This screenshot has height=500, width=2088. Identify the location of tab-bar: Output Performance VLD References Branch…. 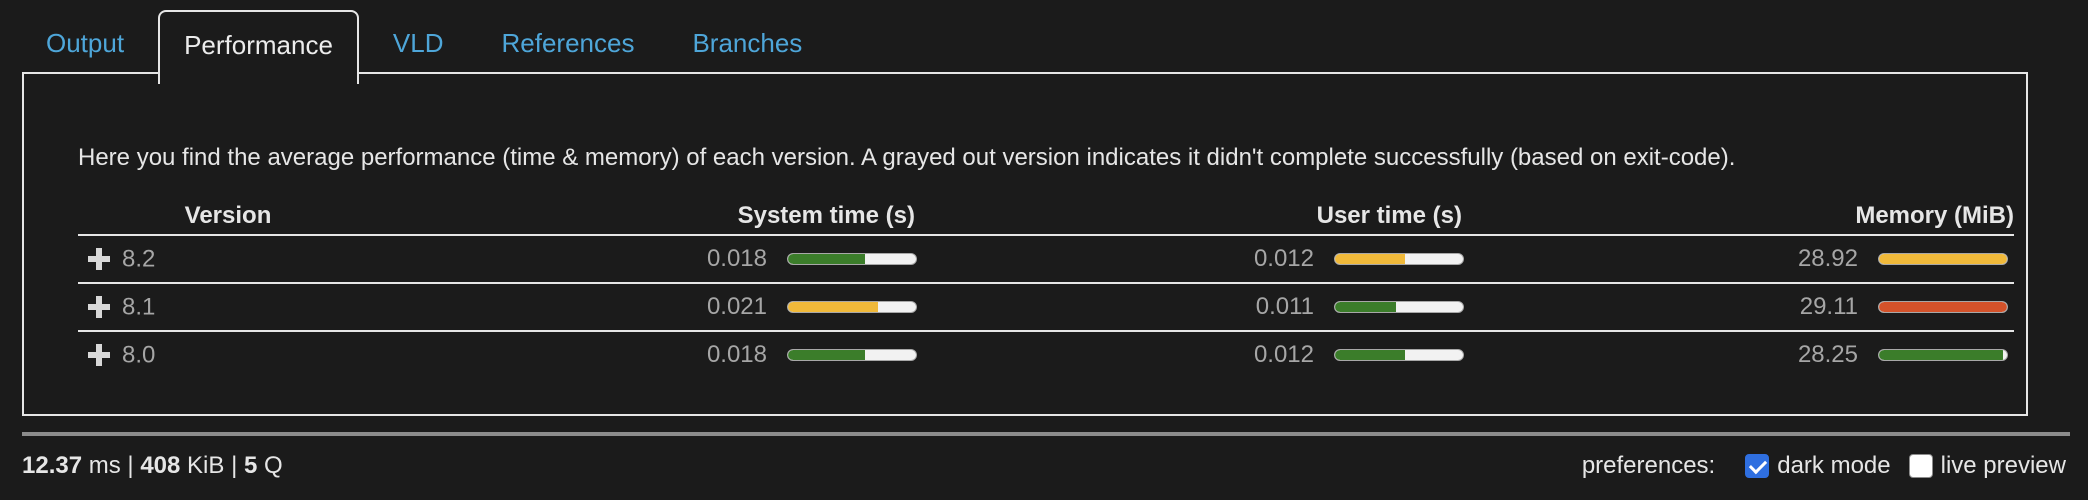
(424, 47).